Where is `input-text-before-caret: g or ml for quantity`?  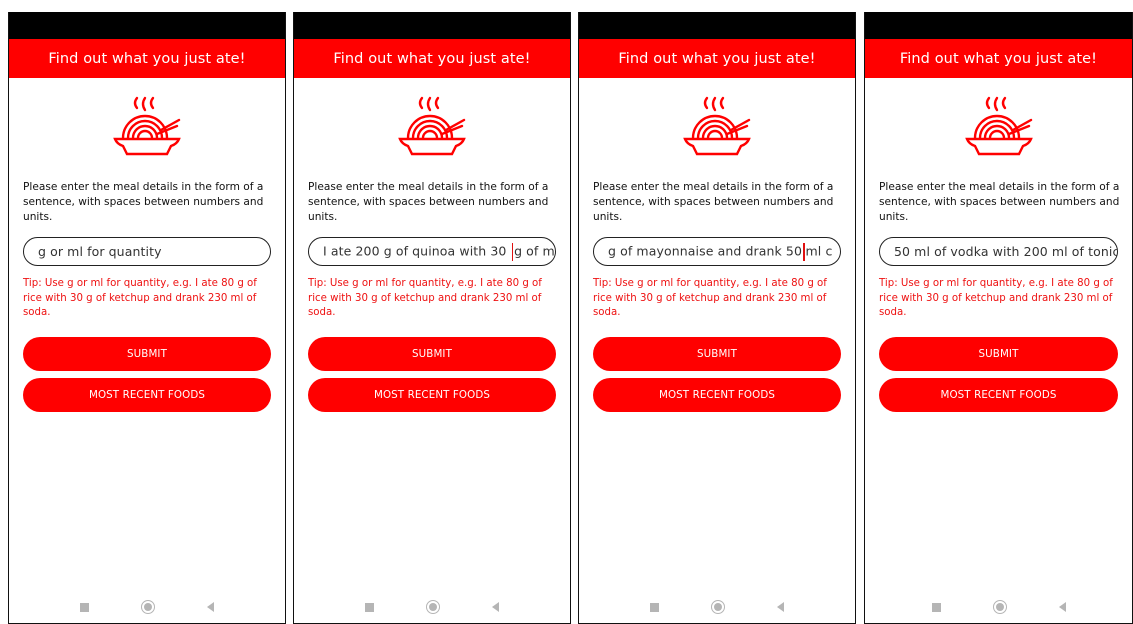 input-text-before-caret: g or ml for quantity is located at coordinates (100, 251).